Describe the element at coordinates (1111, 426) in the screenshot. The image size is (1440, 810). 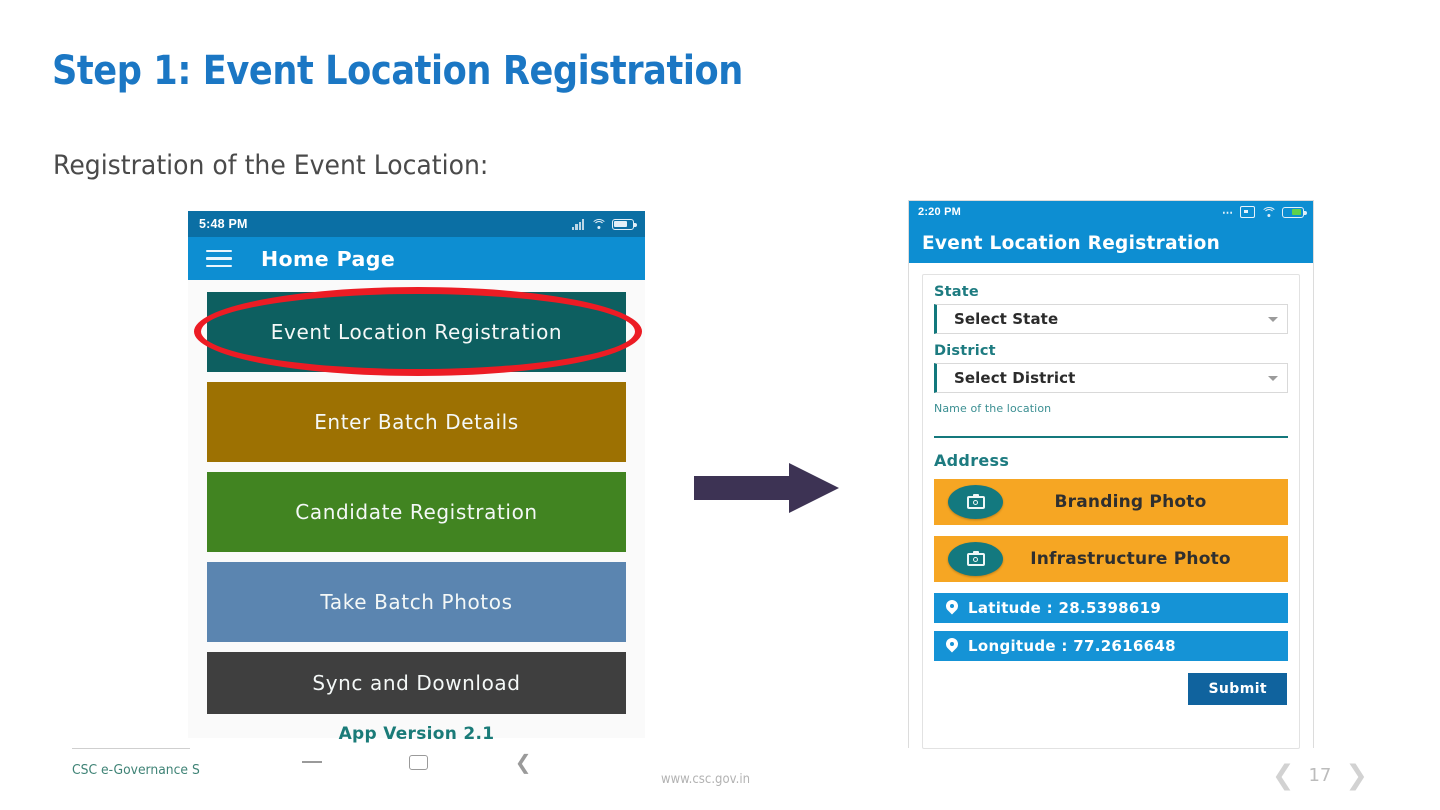
I see `location-name-input` at that location.